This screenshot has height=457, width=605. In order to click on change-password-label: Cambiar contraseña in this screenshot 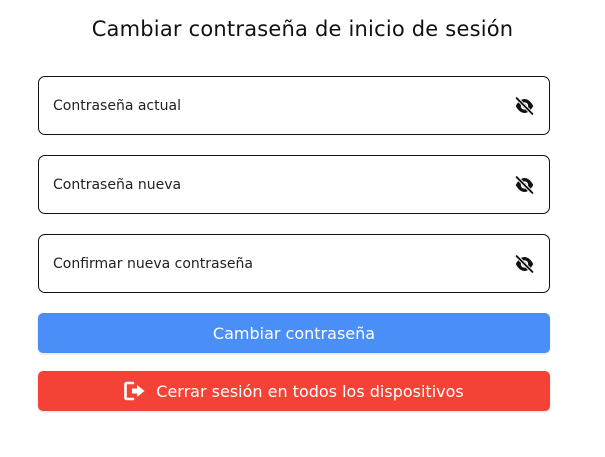, I will do `click(294, 333)`.